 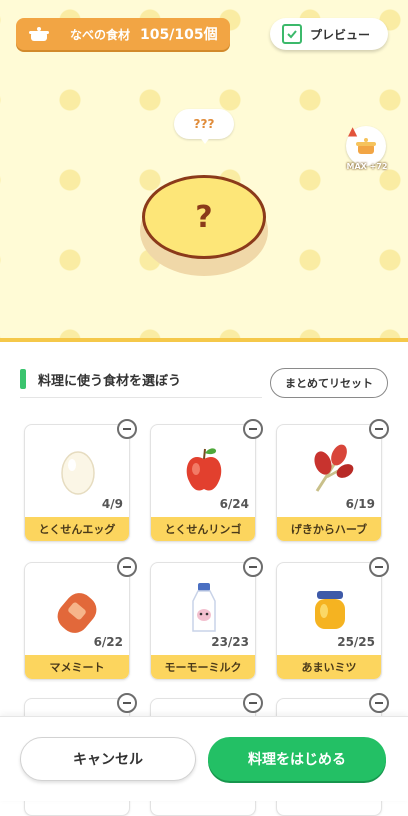 What do you see at coordinates (297, 759) in the screenshot?
I see `start-cooking-button: 料理をはじめる` at bounding box center [297, 759].